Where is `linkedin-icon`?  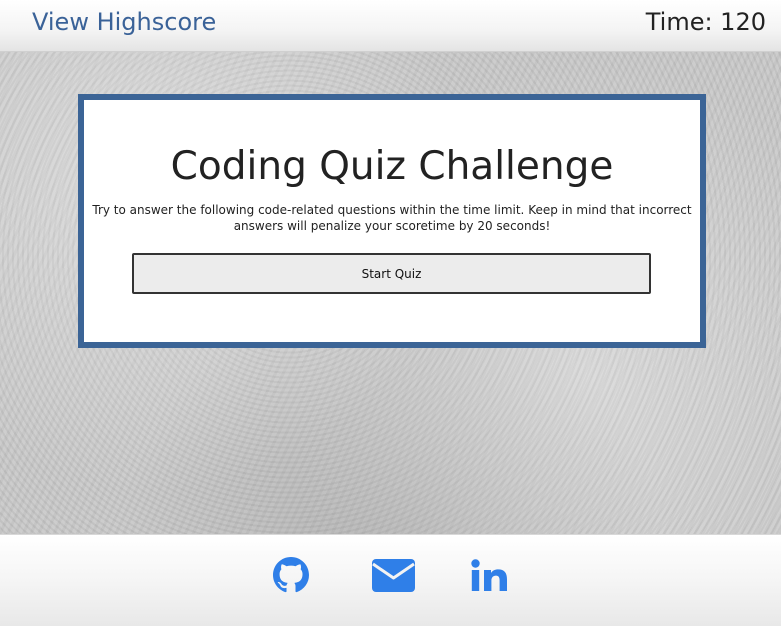 linkedin-icon is located at coordinates (489, 575).